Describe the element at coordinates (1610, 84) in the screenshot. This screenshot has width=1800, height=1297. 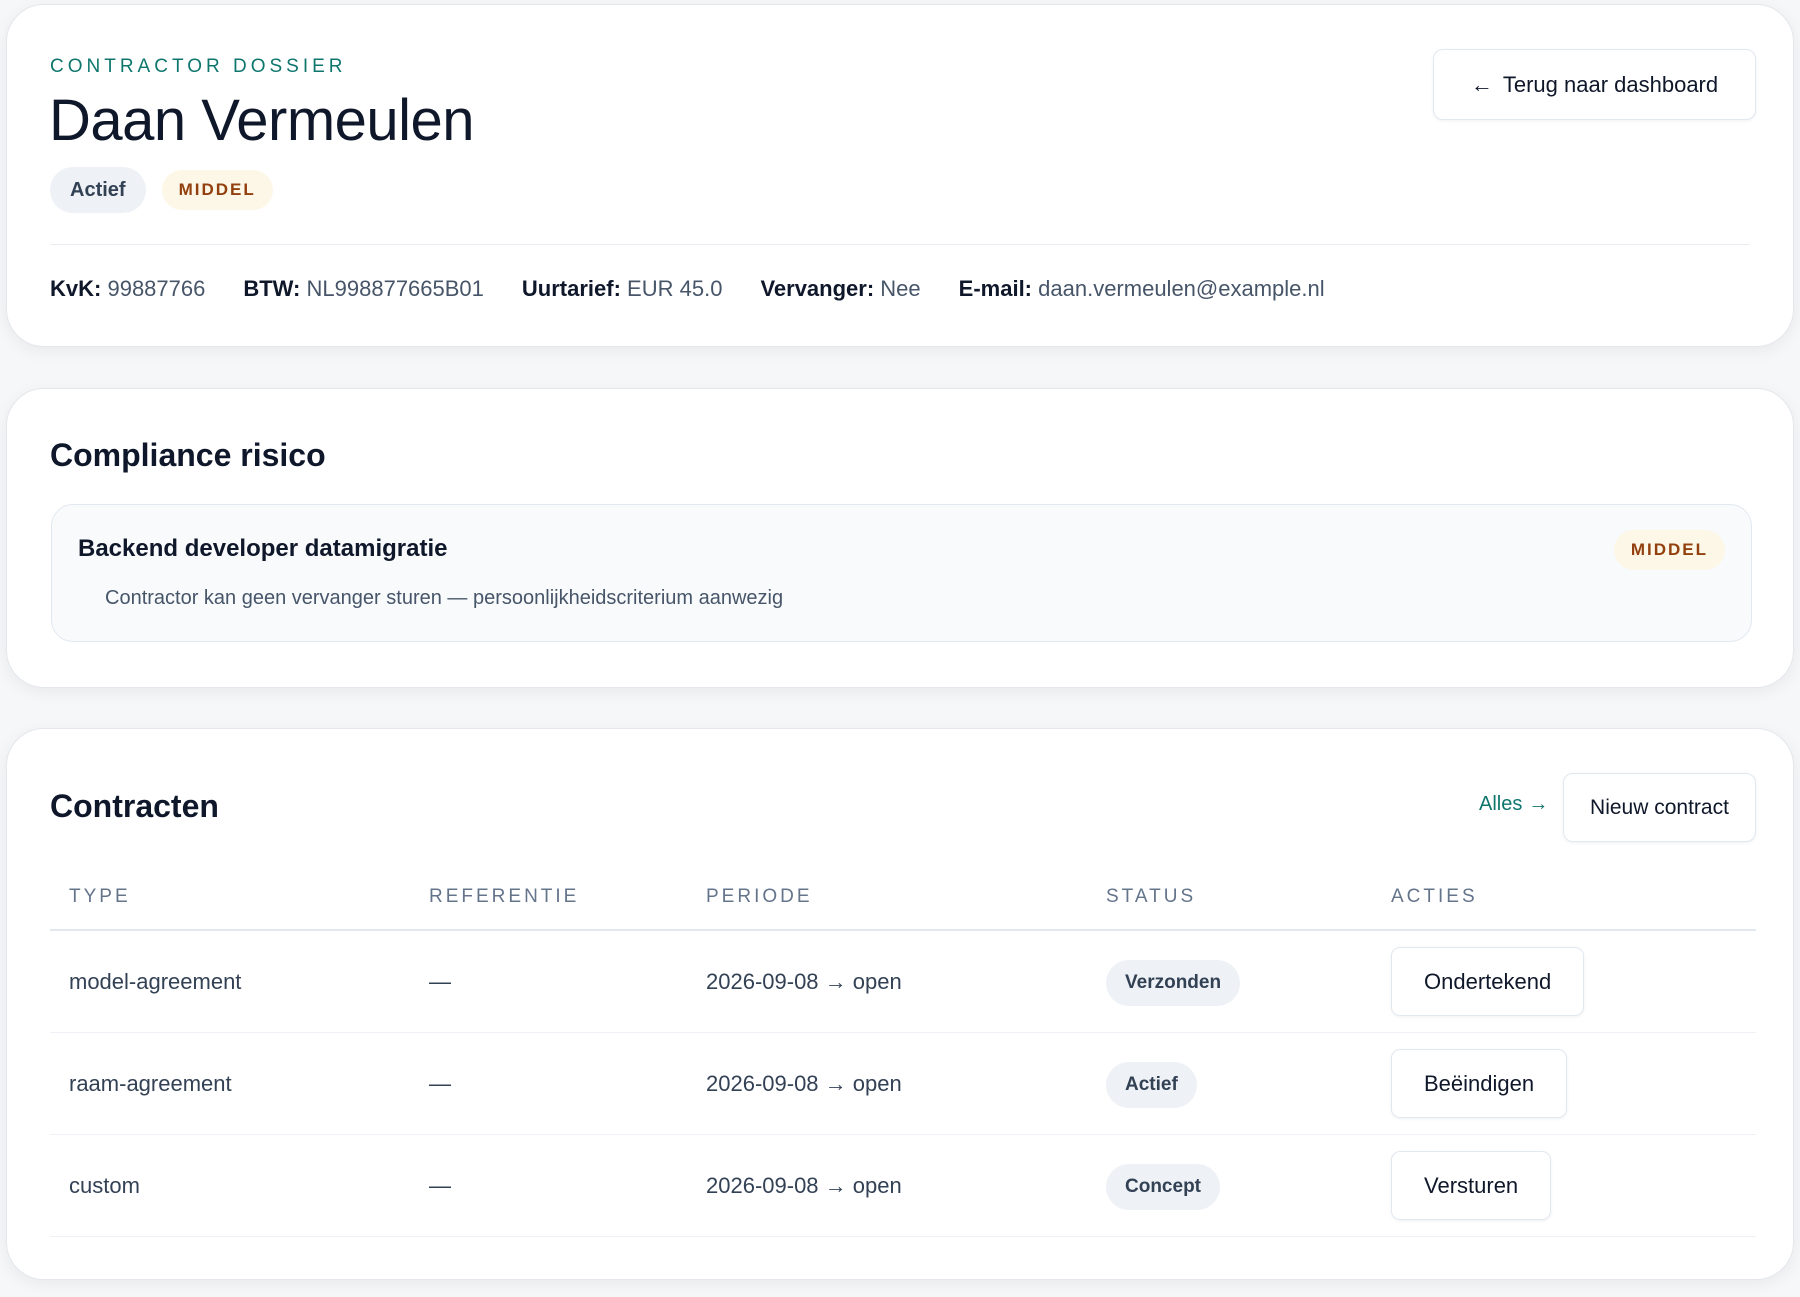
I see `back-button-label: Terug naar dashboard` at that location.